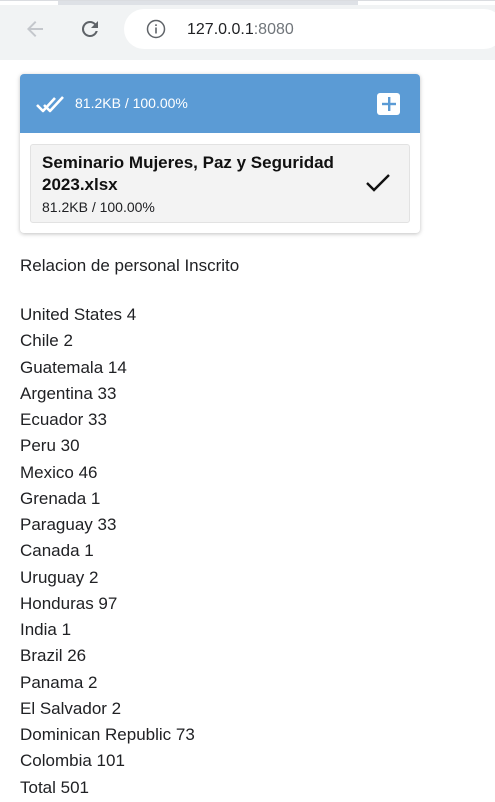 The width and height of the screenshot is (495, 802). What do you see at coordinates (130, 265) in the screenshot?
I see `section-title: Relacion de personal Inscrito` at bounding box center [130, 265].